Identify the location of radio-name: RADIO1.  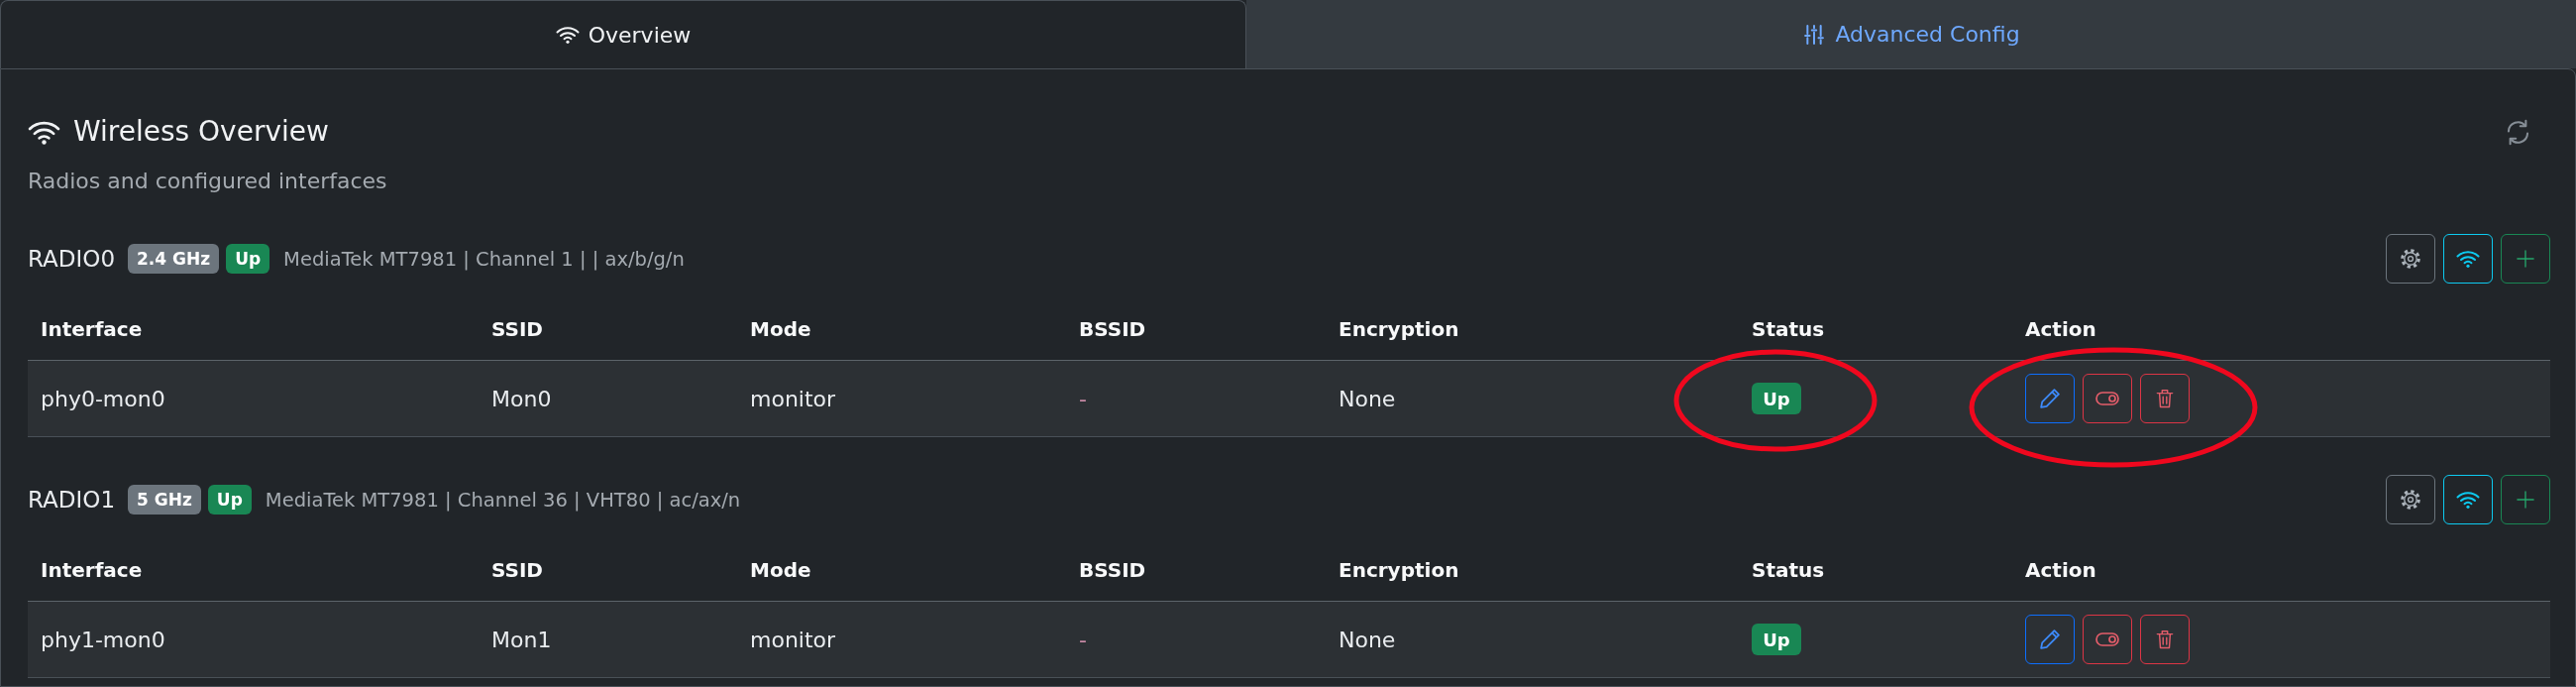
(71, 500).